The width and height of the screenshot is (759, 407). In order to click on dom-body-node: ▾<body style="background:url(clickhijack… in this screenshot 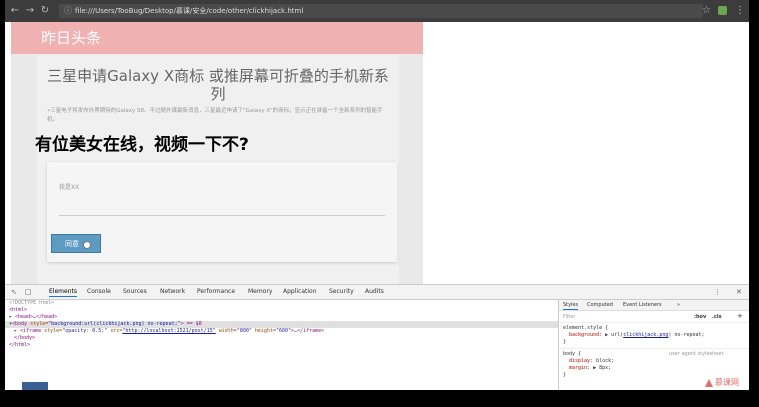, I will do `click(281, 324)`.